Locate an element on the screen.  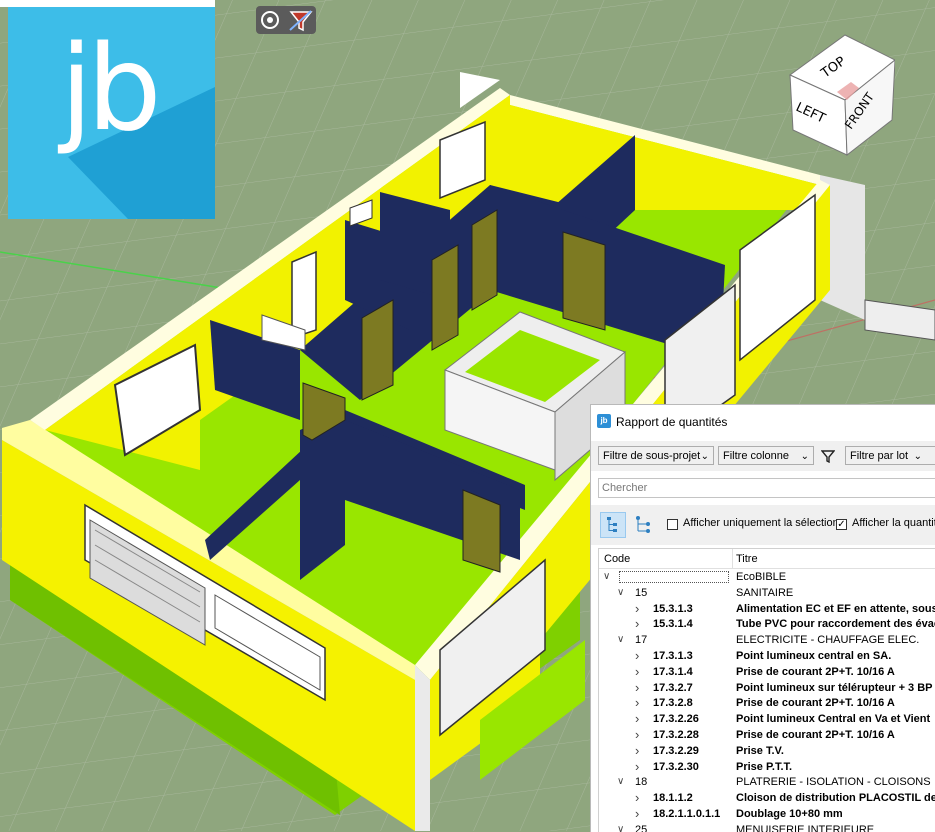
subproject-filter-select: Filtre de sous-projet ⌄ is located at coordinates (656, 455).